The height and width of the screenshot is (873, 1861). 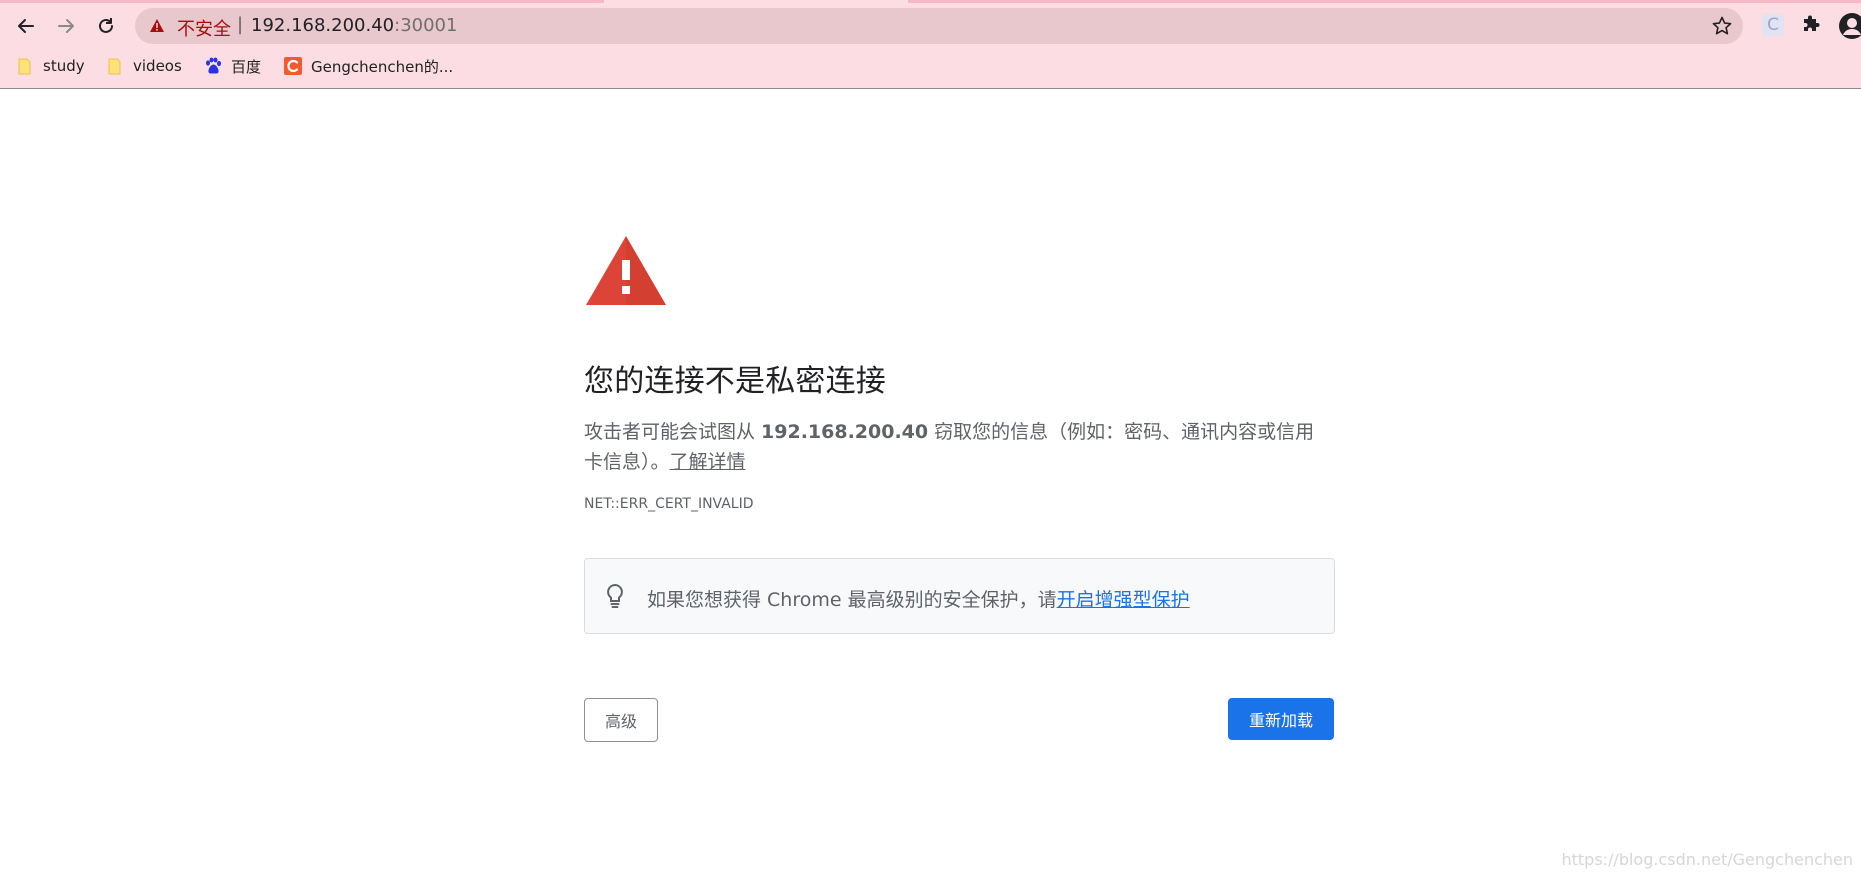 What do you see at coordinates (1849, 26) in the screenshot?
I see `profile-avatar-icon` at bounding box center [1849, 26].